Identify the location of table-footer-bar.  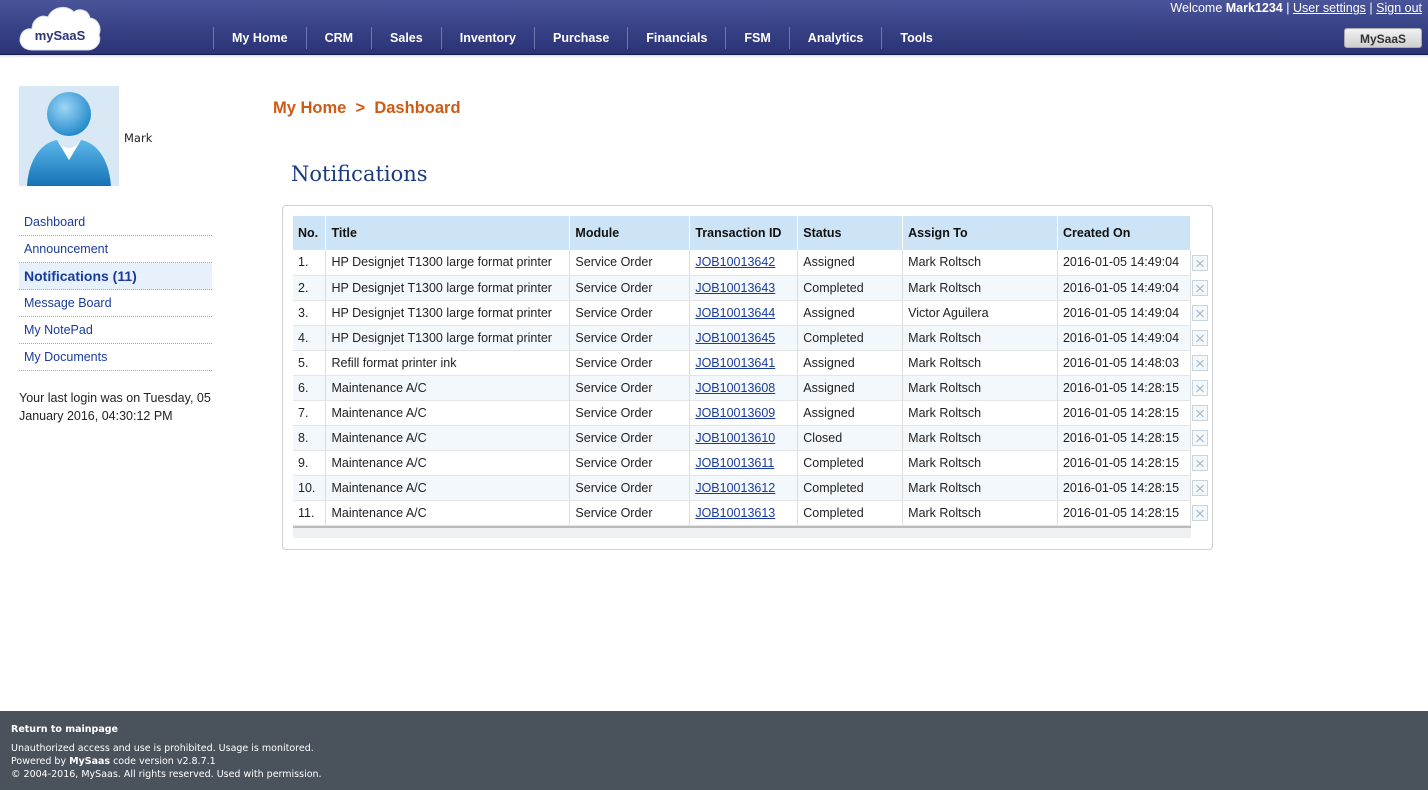
(742, 532).